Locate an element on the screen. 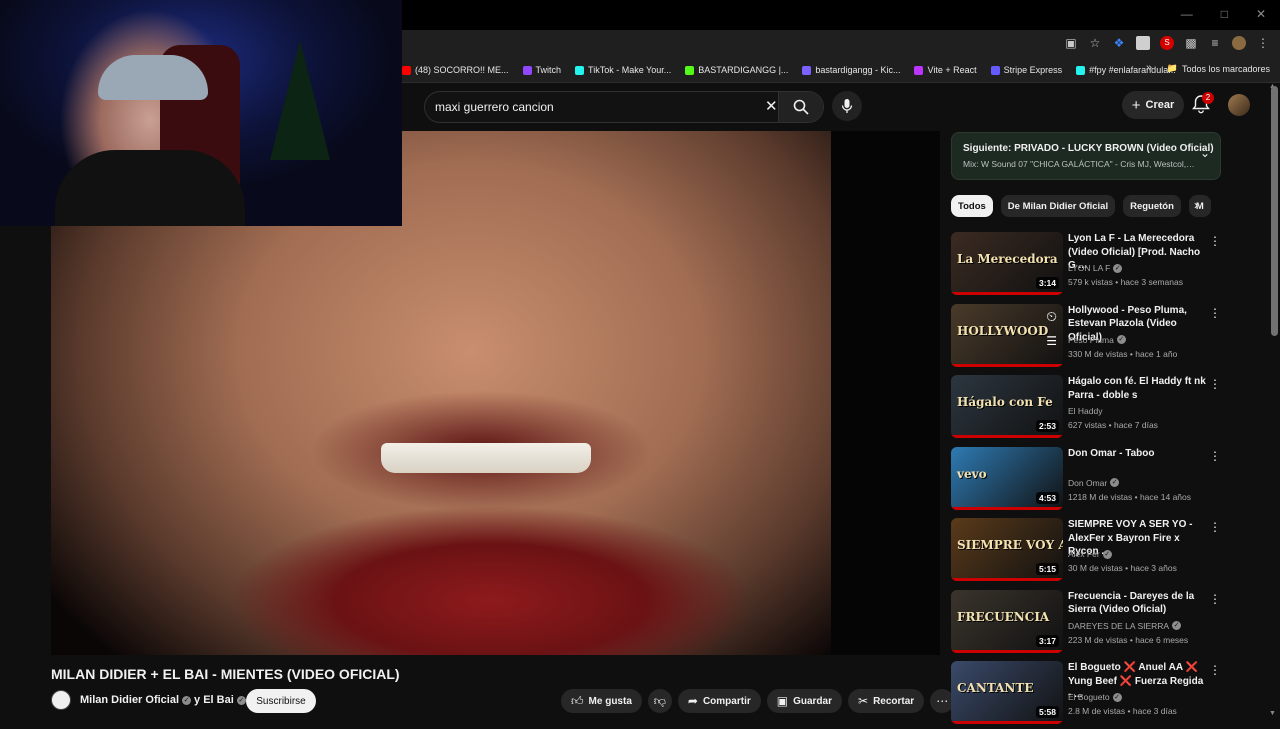  duration-badge: 5:58 is located at coordinates (1047, 712).